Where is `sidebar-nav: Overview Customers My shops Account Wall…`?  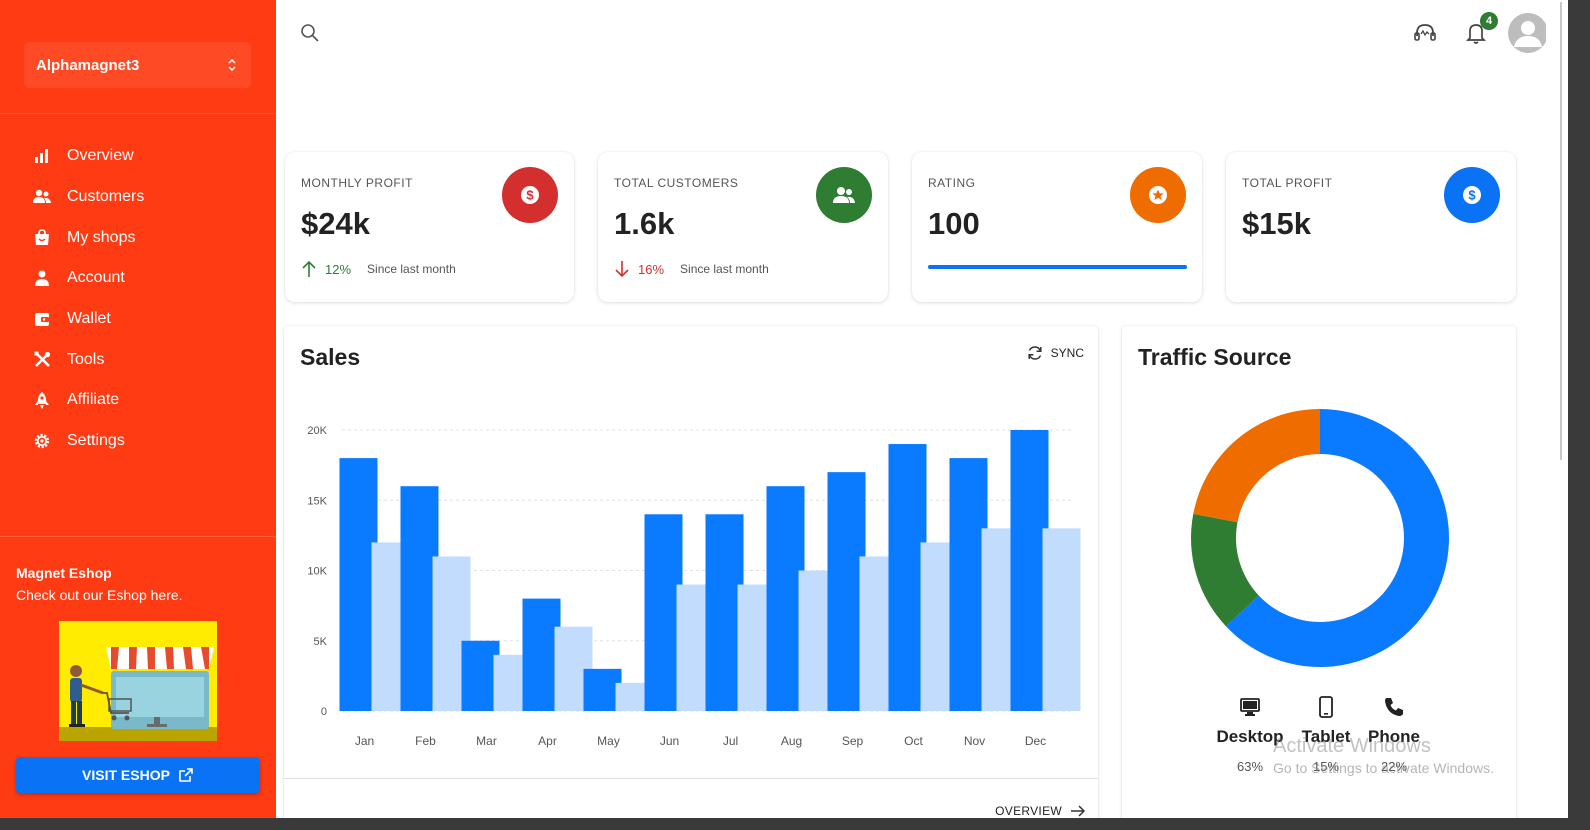 sidebar-nav: Overview Customers My shops Account Wall… is located at coordinates (138, 299).